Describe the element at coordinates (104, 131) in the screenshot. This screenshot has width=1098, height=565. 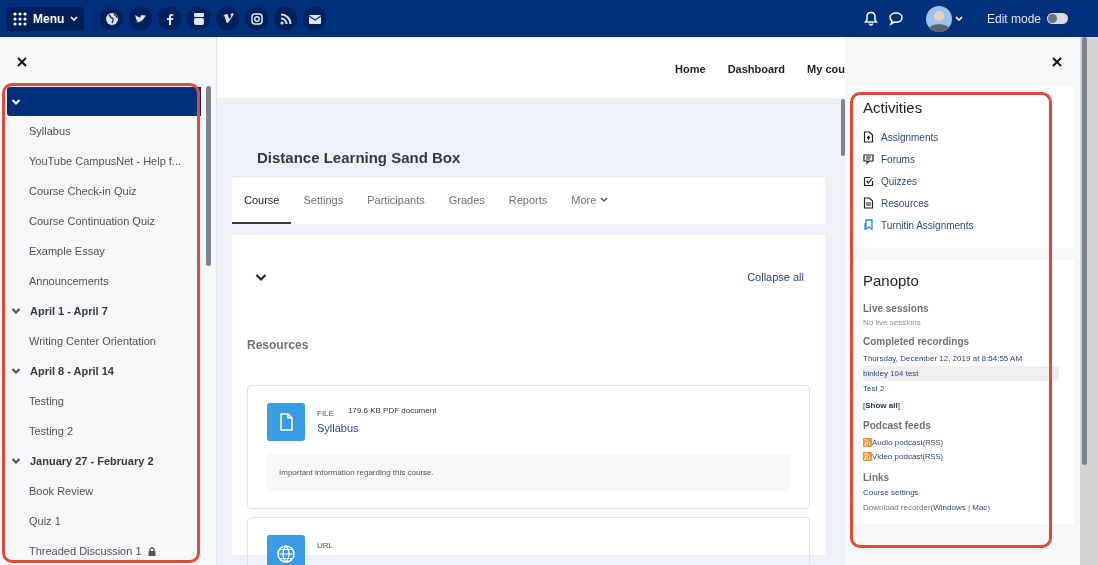
I see `course-index-item: Syllabus` at that location.